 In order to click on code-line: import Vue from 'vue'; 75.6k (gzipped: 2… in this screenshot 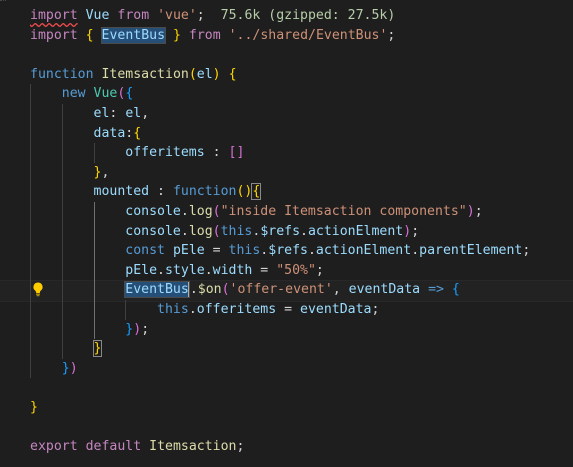, I will do `click(286, 16)`.